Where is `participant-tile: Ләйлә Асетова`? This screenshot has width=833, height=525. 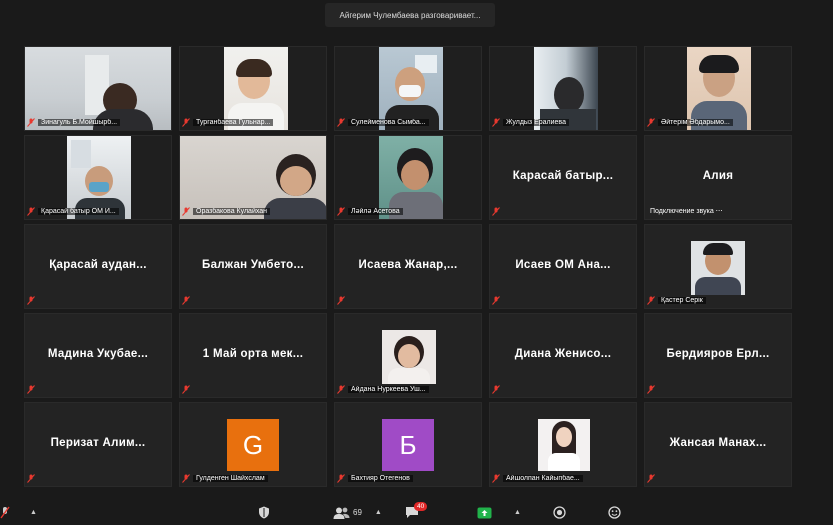
participant-tile: Ләйлә Асетова is located at coordinates (408, 177).